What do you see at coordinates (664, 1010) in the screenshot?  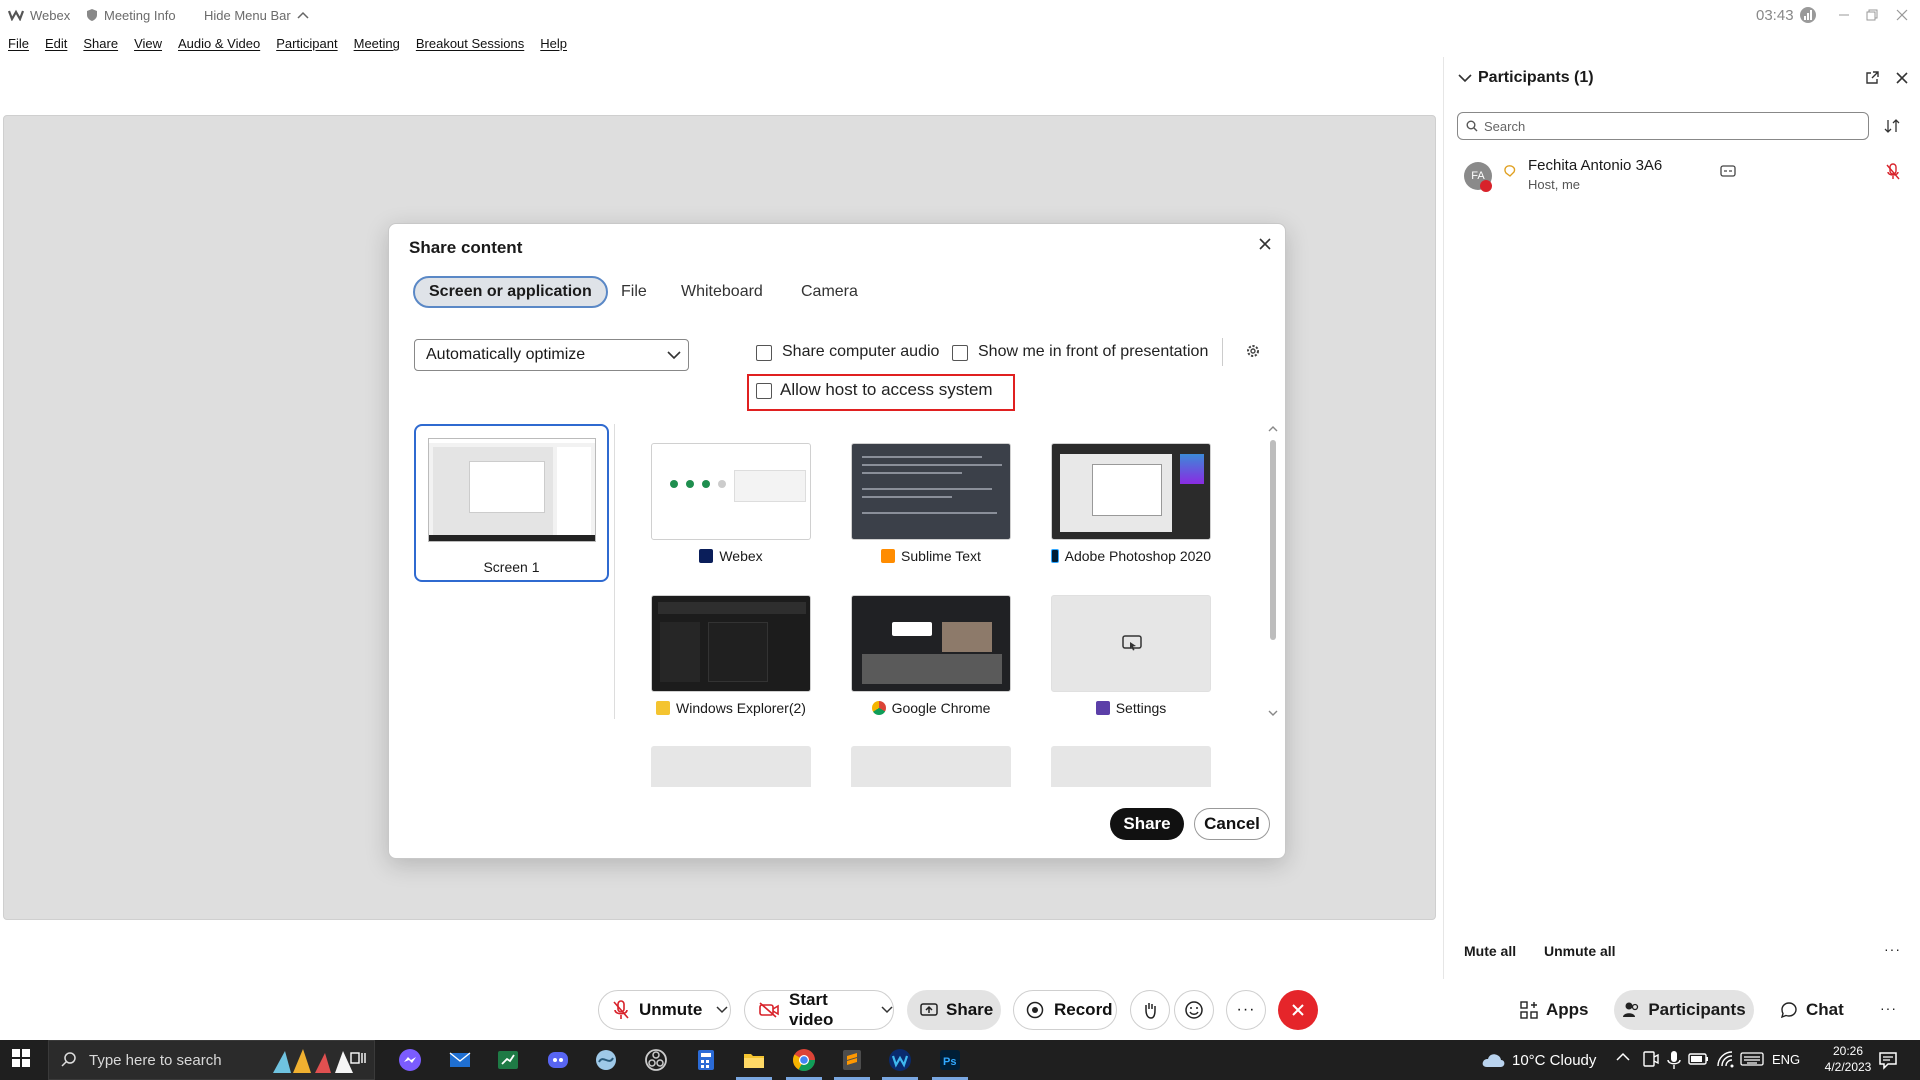 I see `unmute-button: Unmute` at bounding box center [664, 1010].